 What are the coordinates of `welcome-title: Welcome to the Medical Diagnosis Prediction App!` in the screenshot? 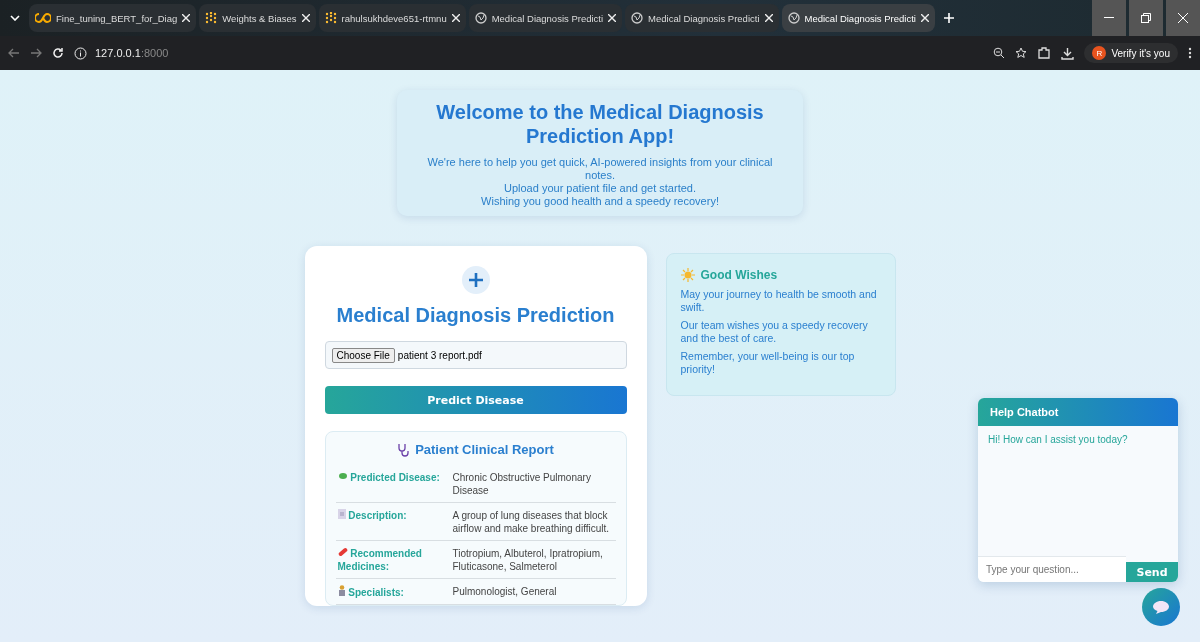 It's located at (600, 124).